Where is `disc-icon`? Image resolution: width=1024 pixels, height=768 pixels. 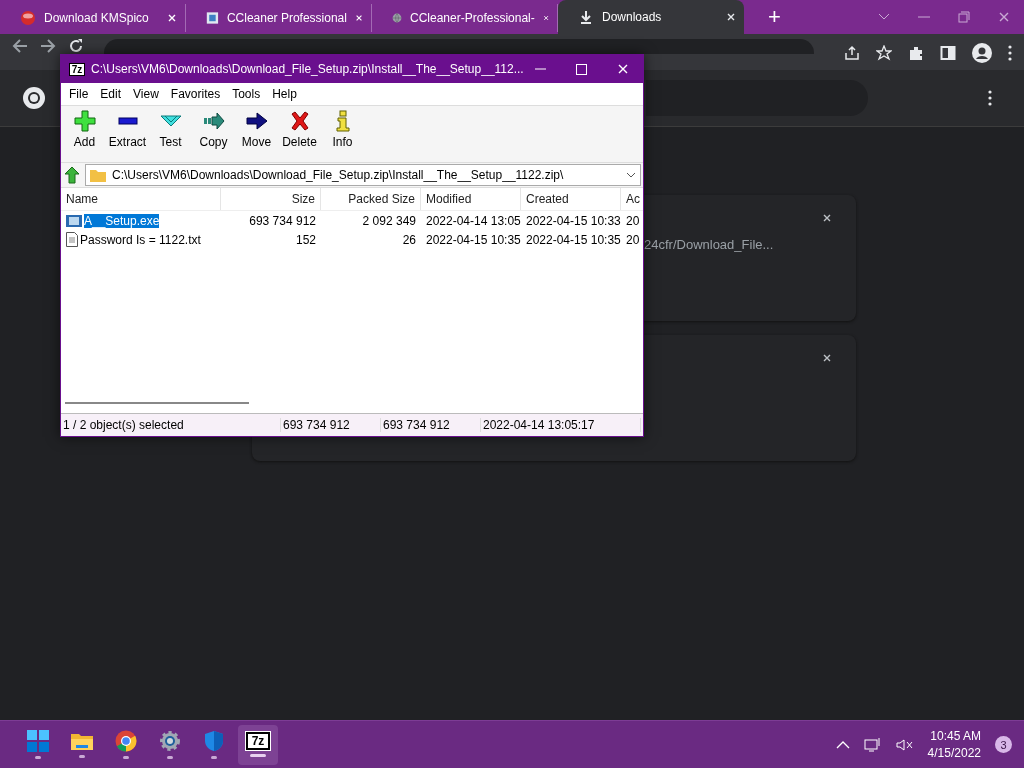
disc-icon is located at coordinates (28, 18).